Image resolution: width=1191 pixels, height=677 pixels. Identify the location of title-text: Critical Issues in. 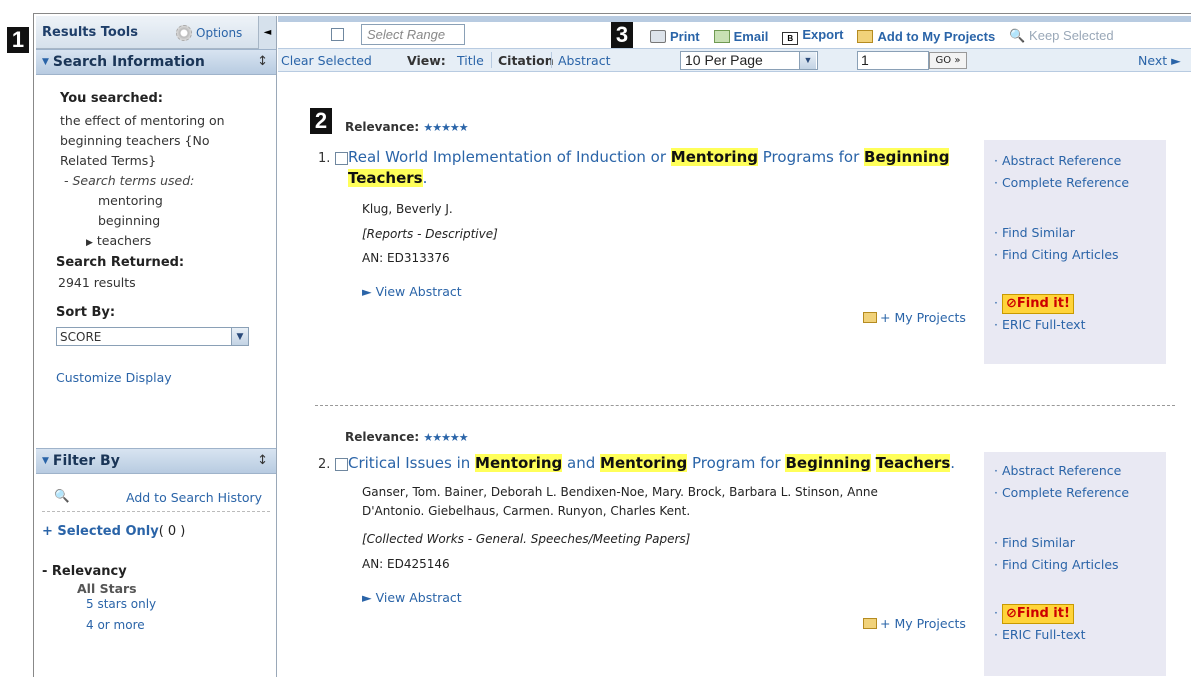
(412, 463).